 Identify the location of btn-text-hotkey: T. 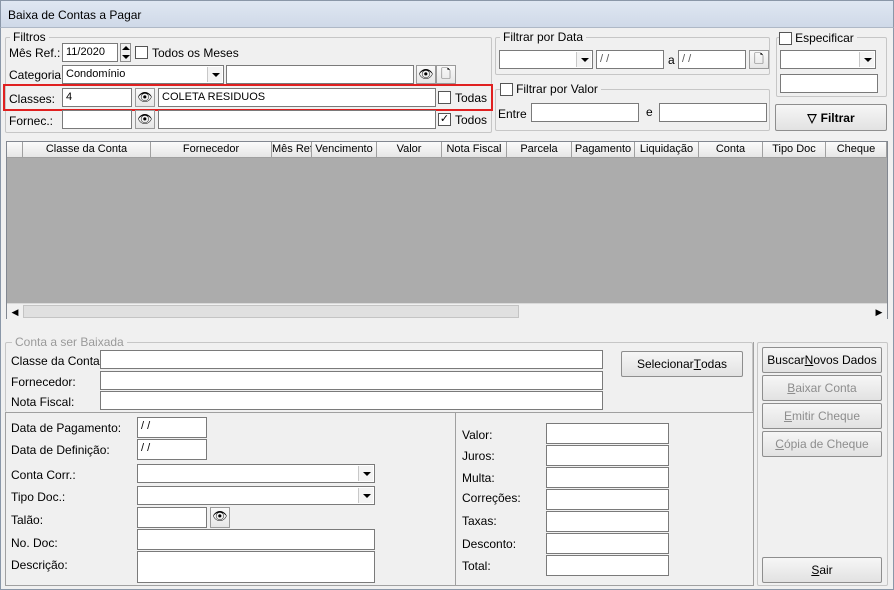
(697, 364).